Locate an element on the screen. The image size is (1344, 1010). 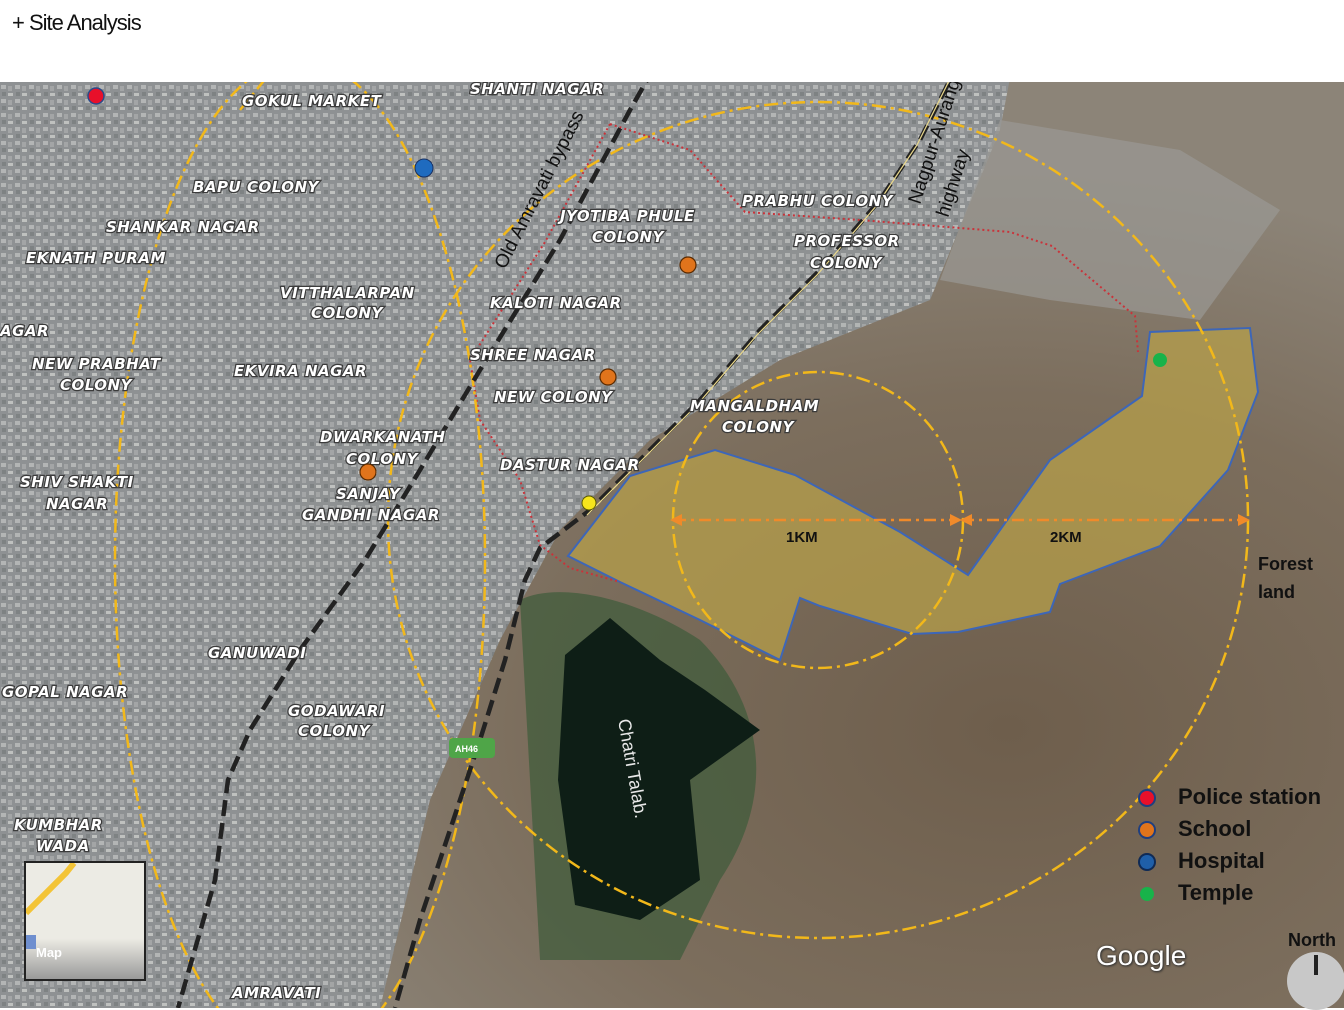
place-label: SHREE NAGAR is located at coordinates (533, 355).